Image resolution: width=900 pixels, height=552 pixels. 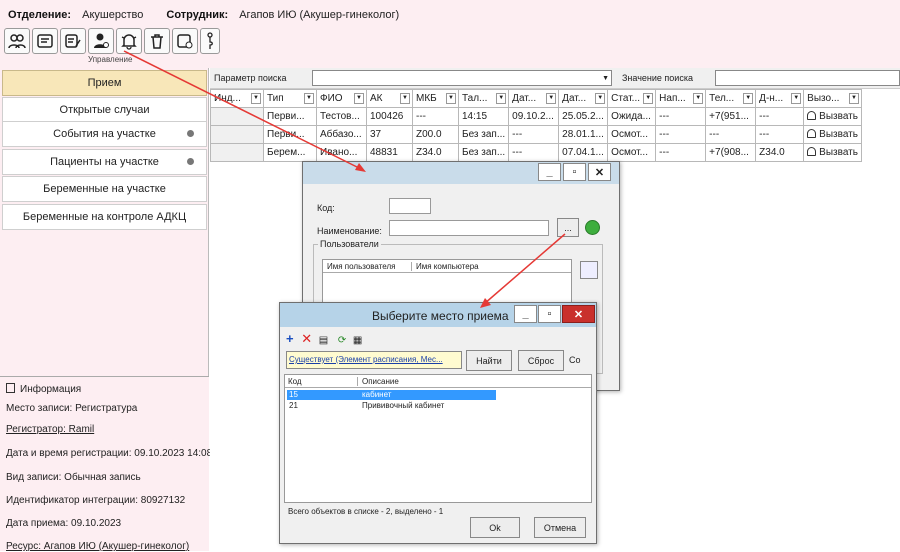 What do you see at coordinates (97, 546) in the screenshot?
I see `info-resource-link: Ресурс: Агапов ИЮ (Акушер-гинеколог)` at bounding box center [97, 546].